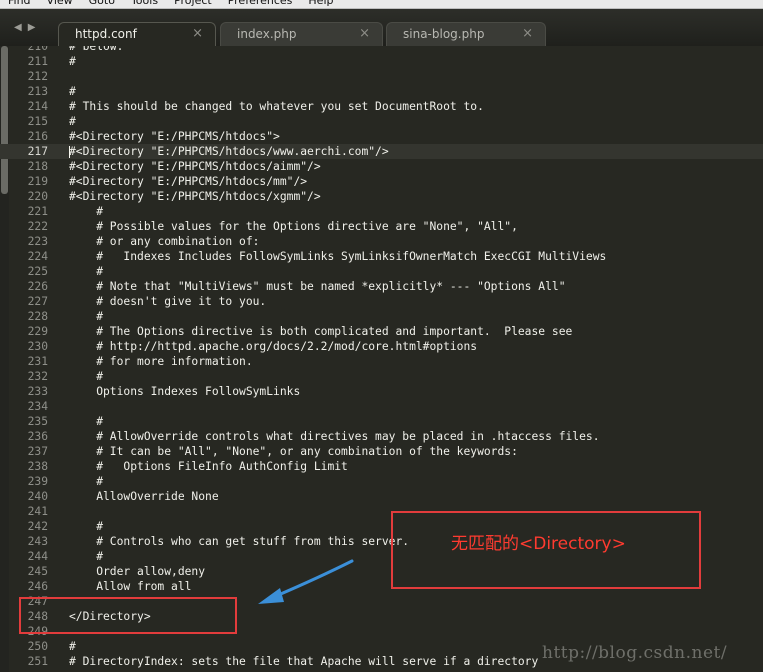 The height and width of the screenshot is (672, 763). What do you see at coordinates (102, 4) in the screenshot?
I see `menu-item: Goto` at bounding box center [102, 4].